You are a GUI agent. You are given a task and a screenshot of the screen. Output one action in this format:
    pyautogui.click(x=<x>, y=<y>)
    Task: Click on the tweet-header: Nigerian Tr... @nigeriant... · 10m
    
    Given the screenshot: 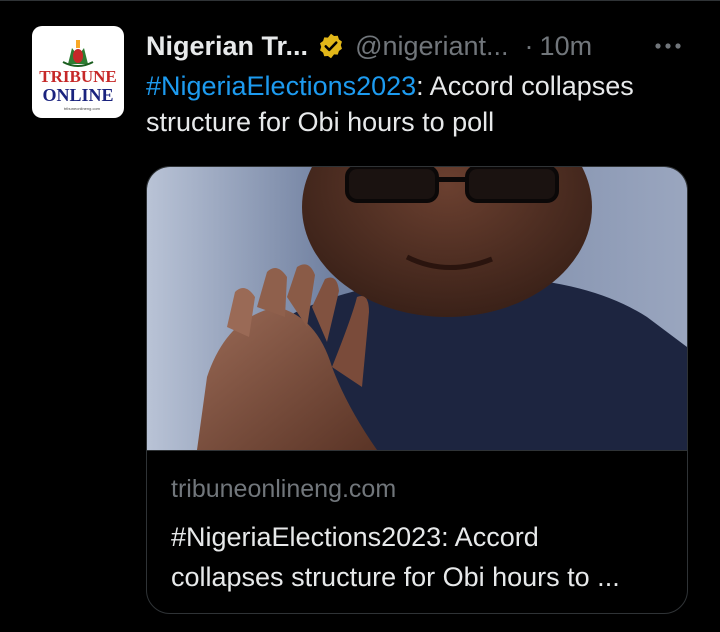 What is the action you would take?
    pyautogui.click(x=418, y=46)
    